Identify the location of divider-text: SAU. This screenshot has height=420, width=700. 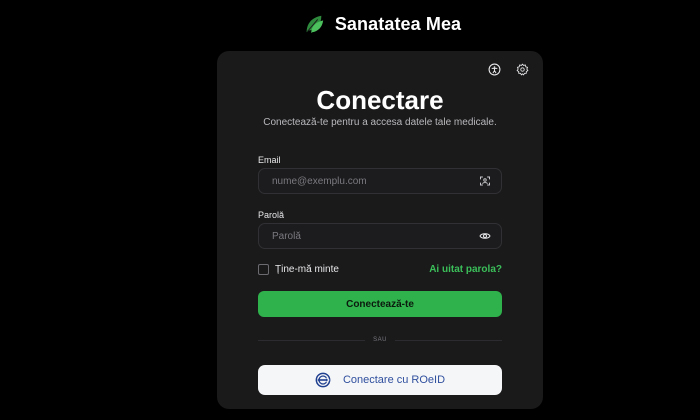
(380, 340).